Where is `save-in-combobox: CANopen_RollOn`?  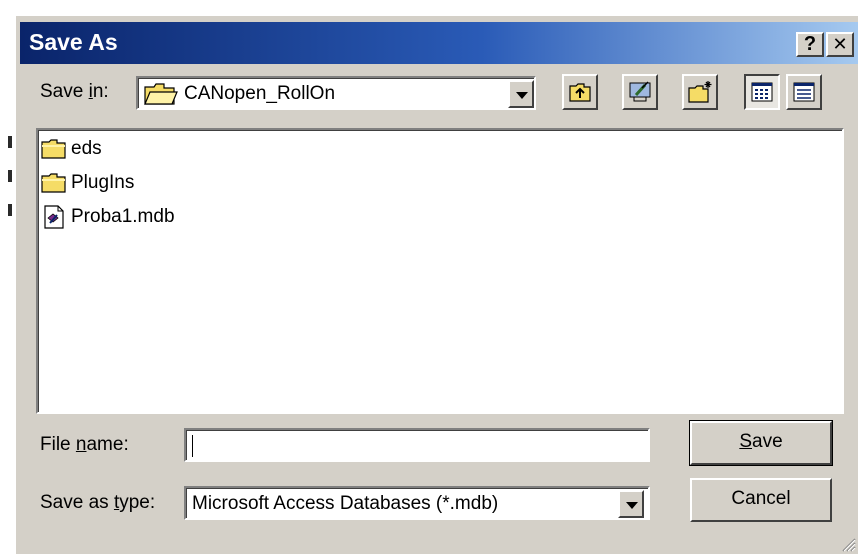 save-in-combobox: CANopen_RollOn is located at coordinates (336, 93).